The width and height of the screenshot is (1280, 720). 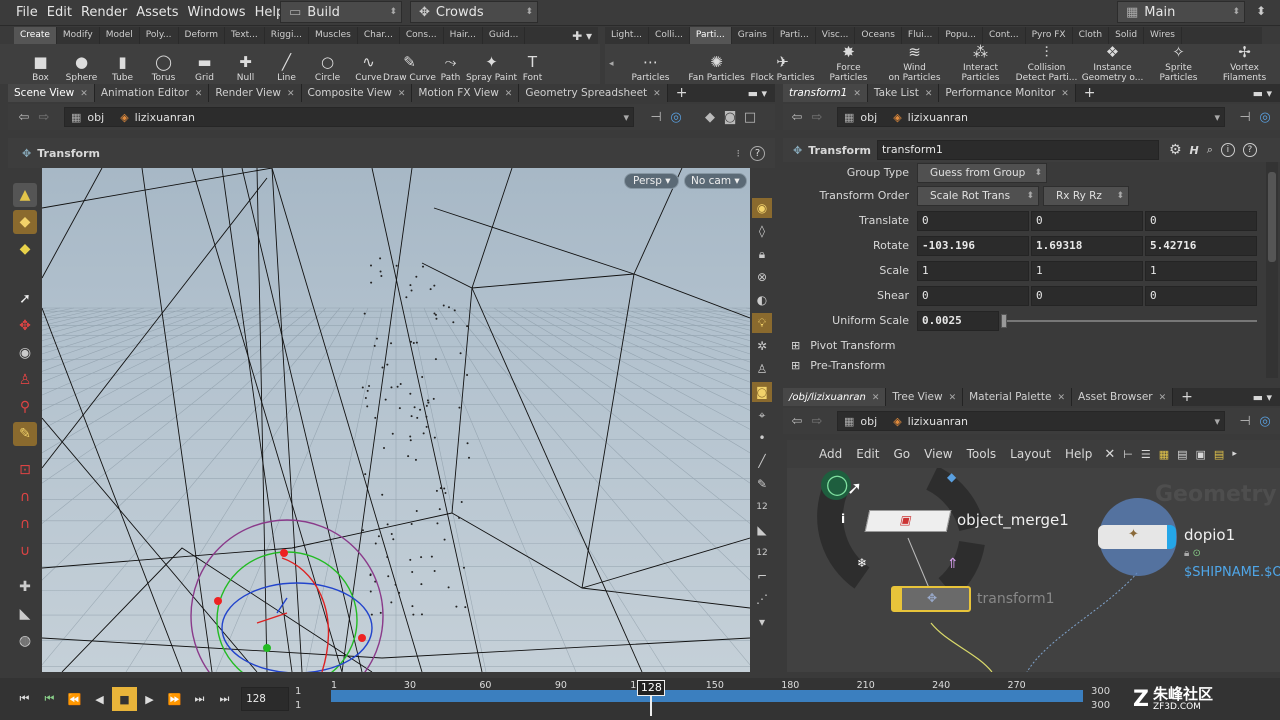 What do you see at coordinates (903, 93) in the screenshot?
I see `tab-take-list: Take List ✕` at bounding box center [903, 93].